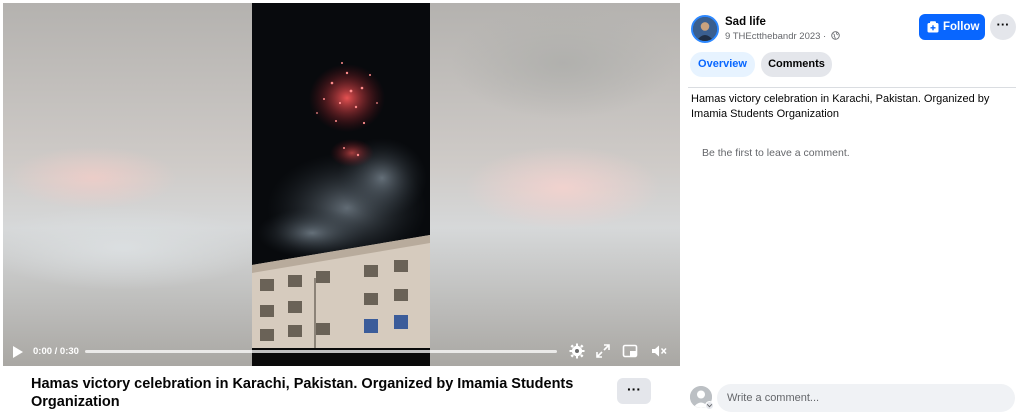 This screenshot has height=416, width=1024. Describe the element at coordinates (56, 351) in the screenshot. I see `video-time: 0:00 / 0:30` at that location.